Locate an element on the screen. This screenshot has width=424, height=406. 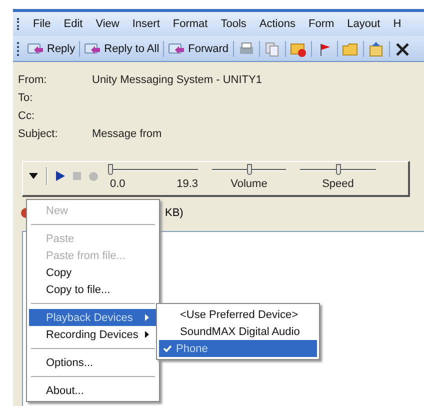
field-label: Cc: is located at coordinates (27, 116).